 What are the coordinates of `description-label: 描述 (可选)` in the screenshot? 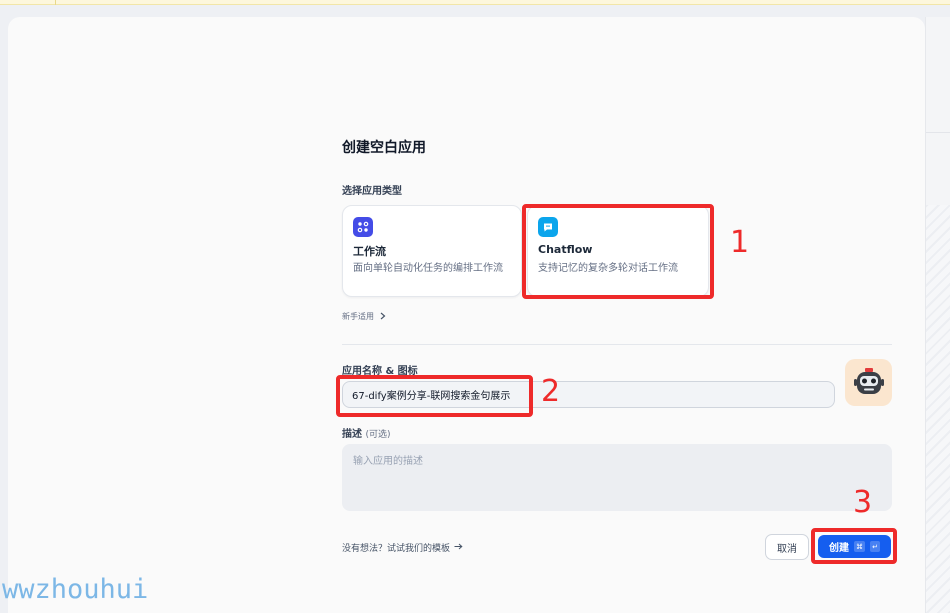 It's located at (366, 434).